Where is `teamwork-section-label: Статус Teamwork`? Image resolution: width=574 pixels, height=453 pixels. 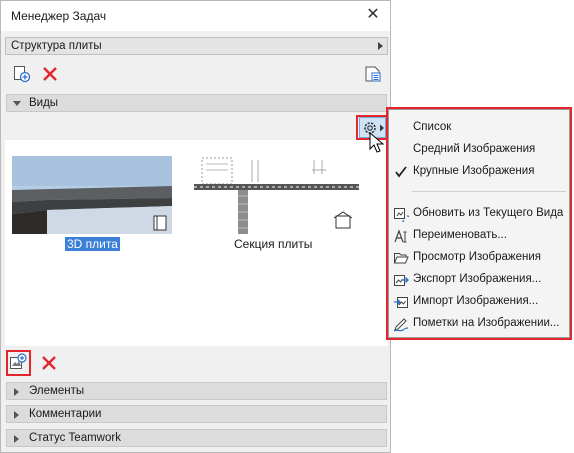
teamwork-section-label: Статус Teamwork is located at coordinates (75, 438).